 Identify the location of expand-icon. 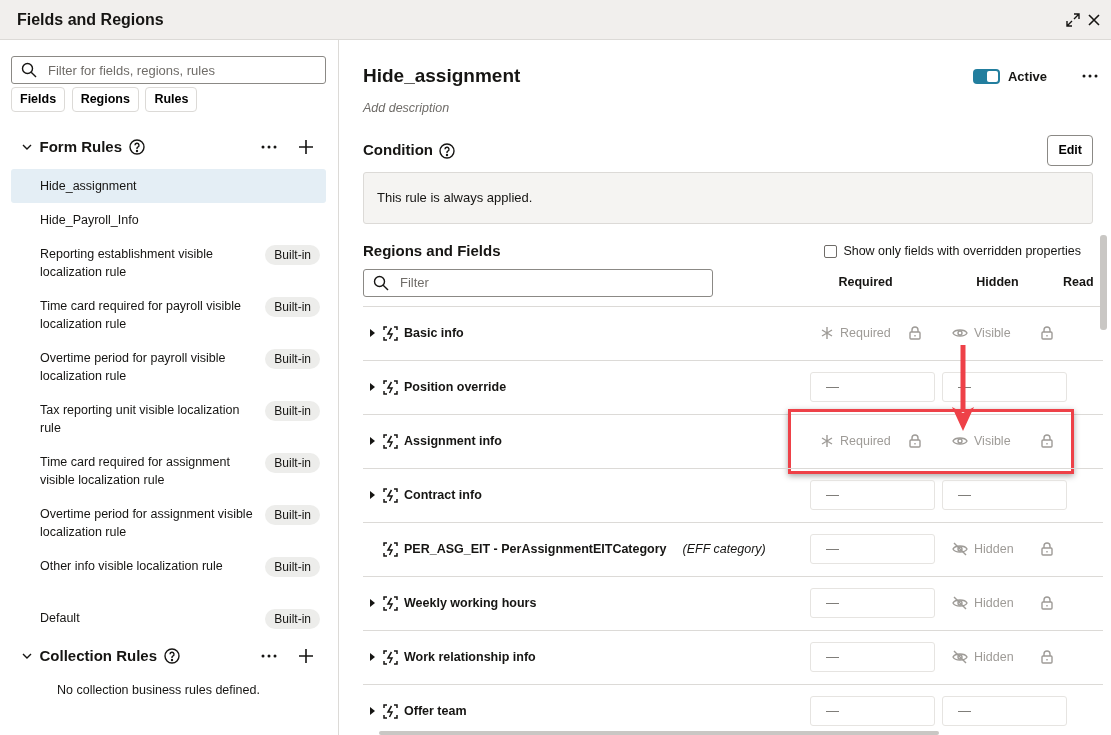
(1072, 19).